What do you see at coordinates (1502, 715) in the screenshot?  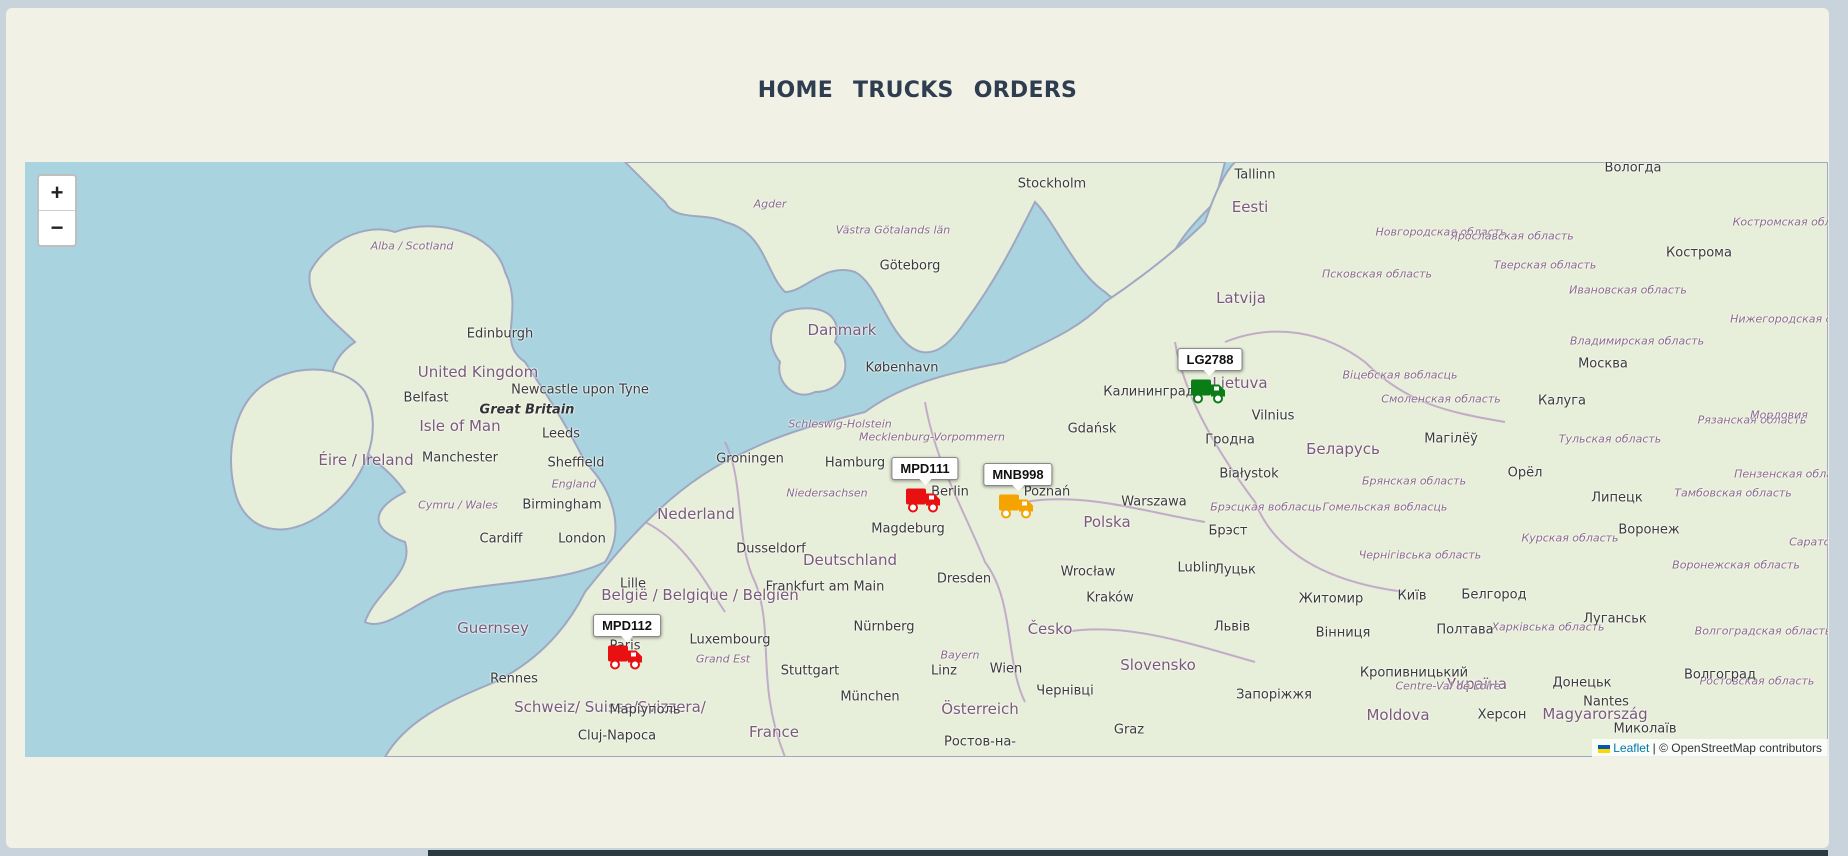 I see `map-label: Херсон` at bounding box center [1502, 715].